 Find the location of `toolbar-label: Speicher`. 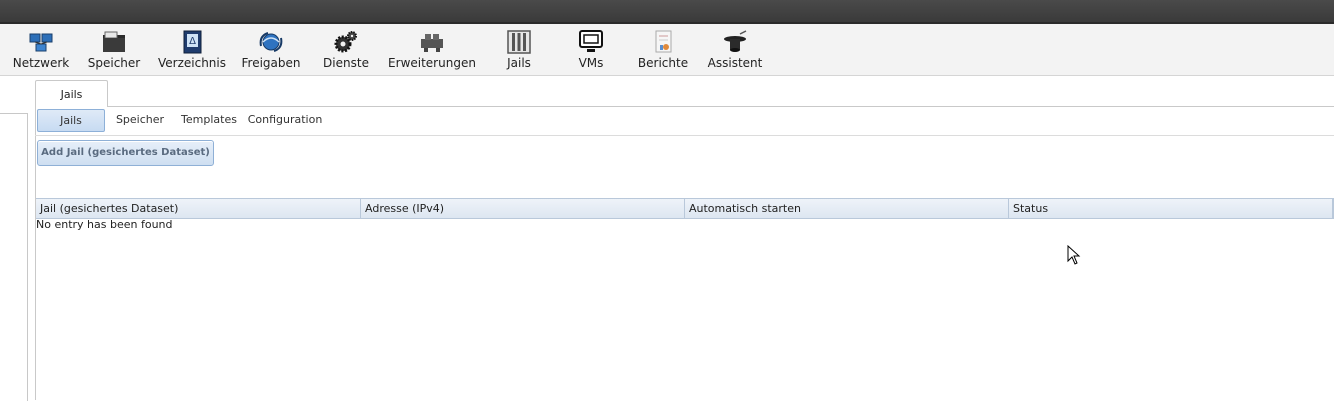

toolbar-label: Speicher is located at coordinates (114, 63).